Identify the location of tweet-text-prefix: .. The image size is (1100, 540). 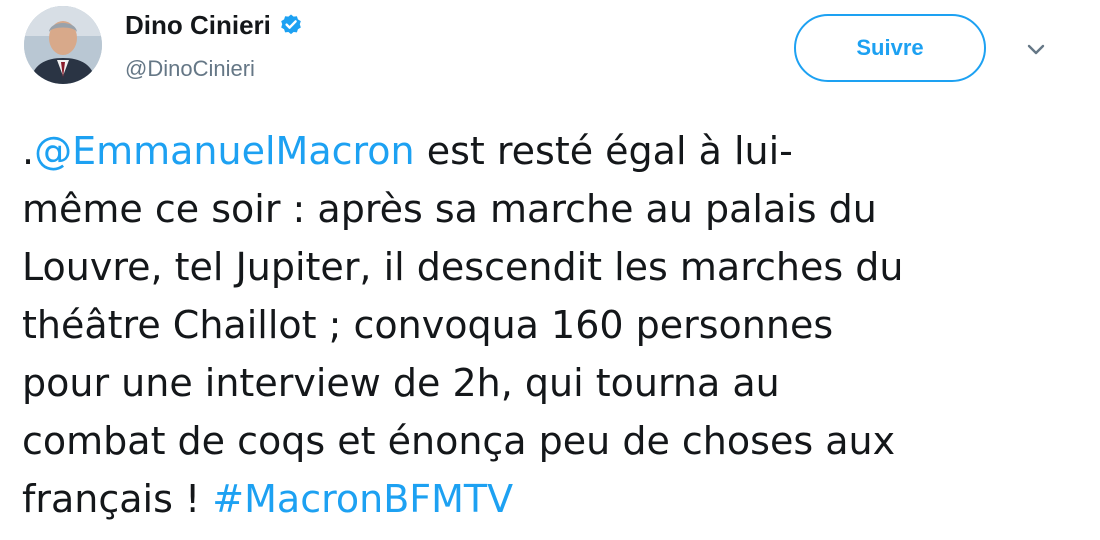
(28, 151).